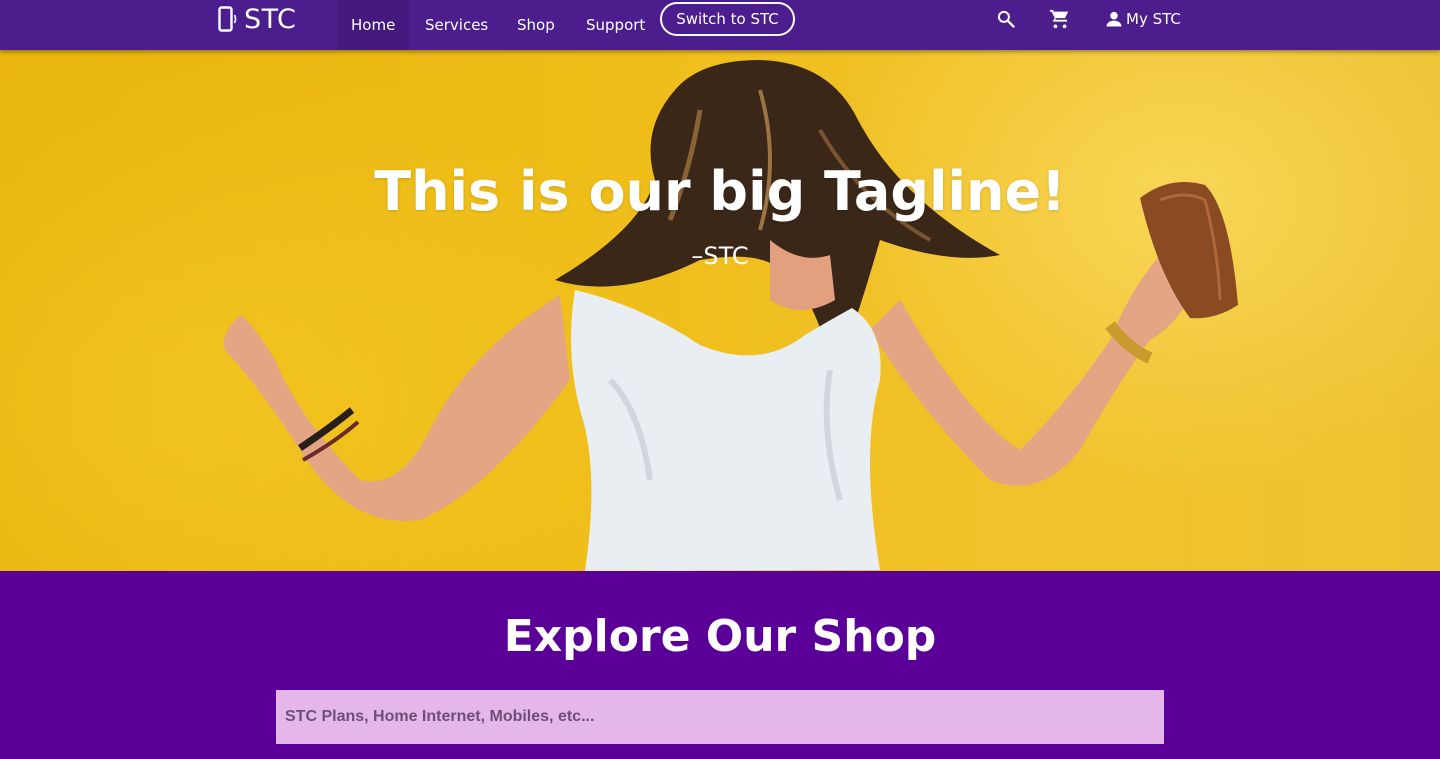 This screenshot has height=759, width=1440. I want to click on nav-link-label: Services, so click(457, 25).